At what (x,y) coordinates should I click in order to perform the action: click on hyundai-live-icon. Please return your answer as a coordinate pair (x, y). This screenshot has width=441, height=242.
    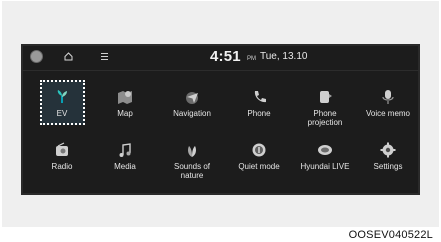
    Looking at the image, I should click on (325, 150).